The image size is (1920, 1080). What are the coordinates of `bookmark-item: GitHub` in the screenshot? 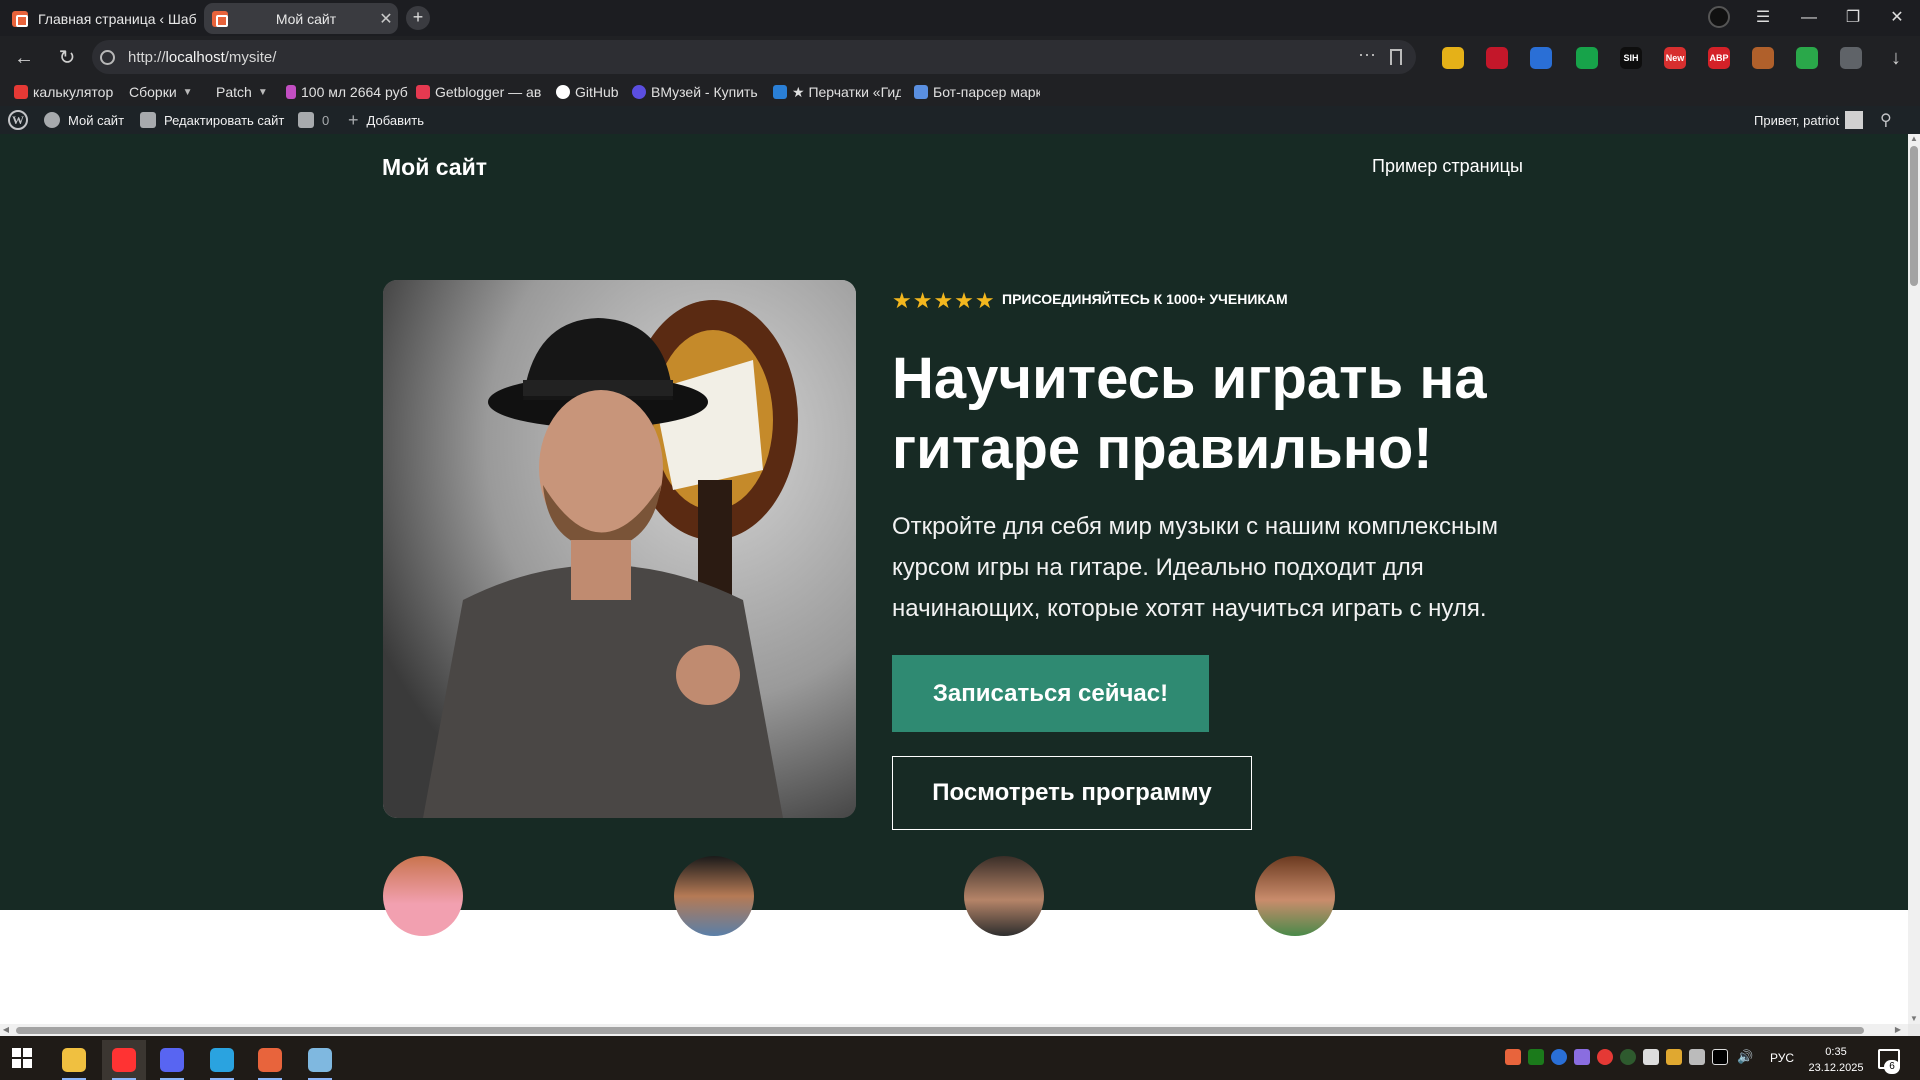 It's located at (587, 92).